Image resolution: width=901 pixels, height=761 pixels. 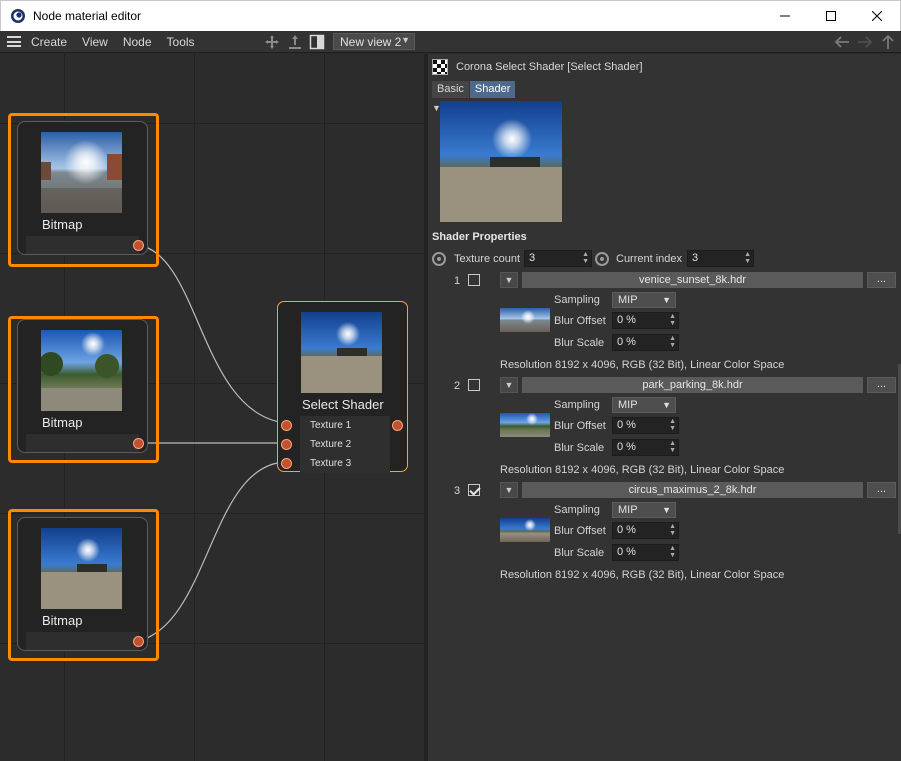 What do you see at coordinates (831, 16) in the screenshot?
I see `maximize-button` at bounding box center [831, 16].